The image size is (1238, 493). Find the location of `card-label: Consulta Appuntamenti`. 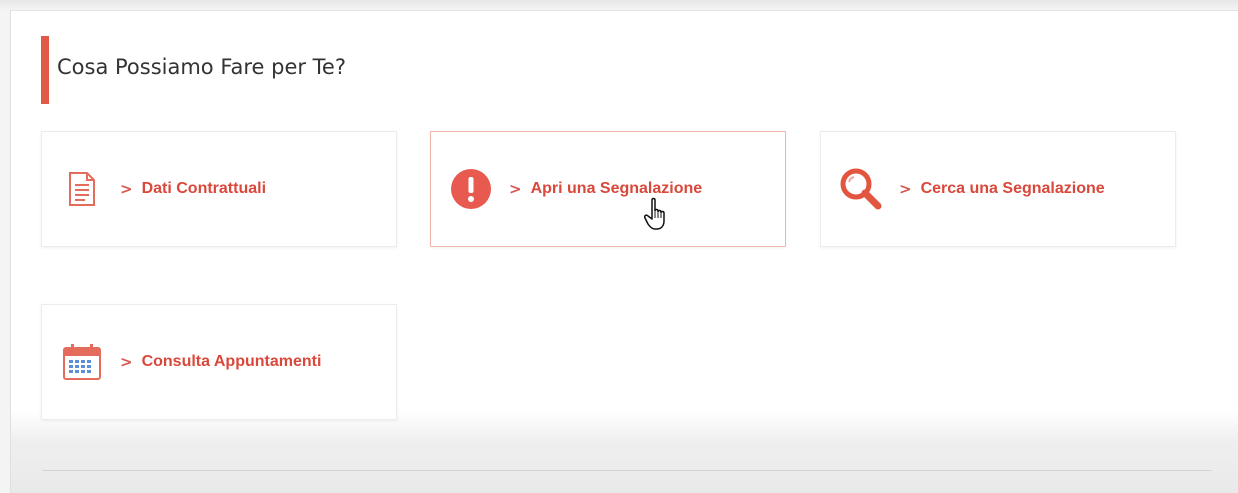

card-label: Consulta Appuntamenti is located at coordinates (231, 361).